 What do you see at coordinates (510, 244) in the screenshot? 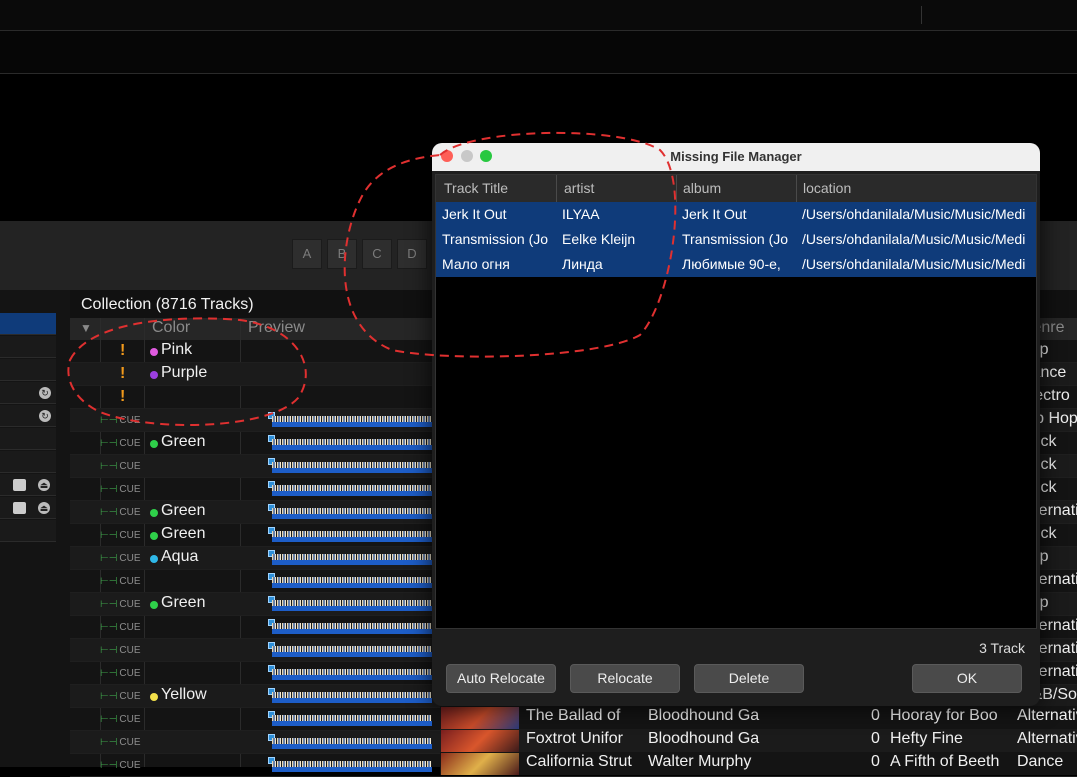
I see `annotation-circle-dialog-header` at bounding box center [510, 244].